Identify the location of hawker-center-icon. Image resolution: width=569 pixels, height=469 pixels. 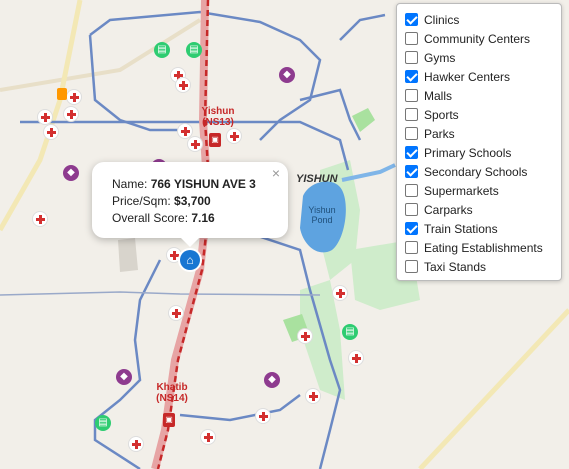
(62, 94).